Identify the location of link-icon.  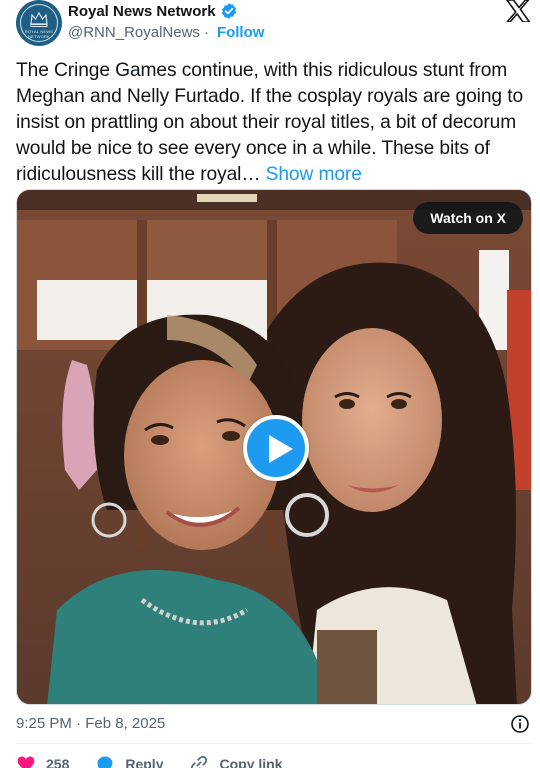
(199, 762).